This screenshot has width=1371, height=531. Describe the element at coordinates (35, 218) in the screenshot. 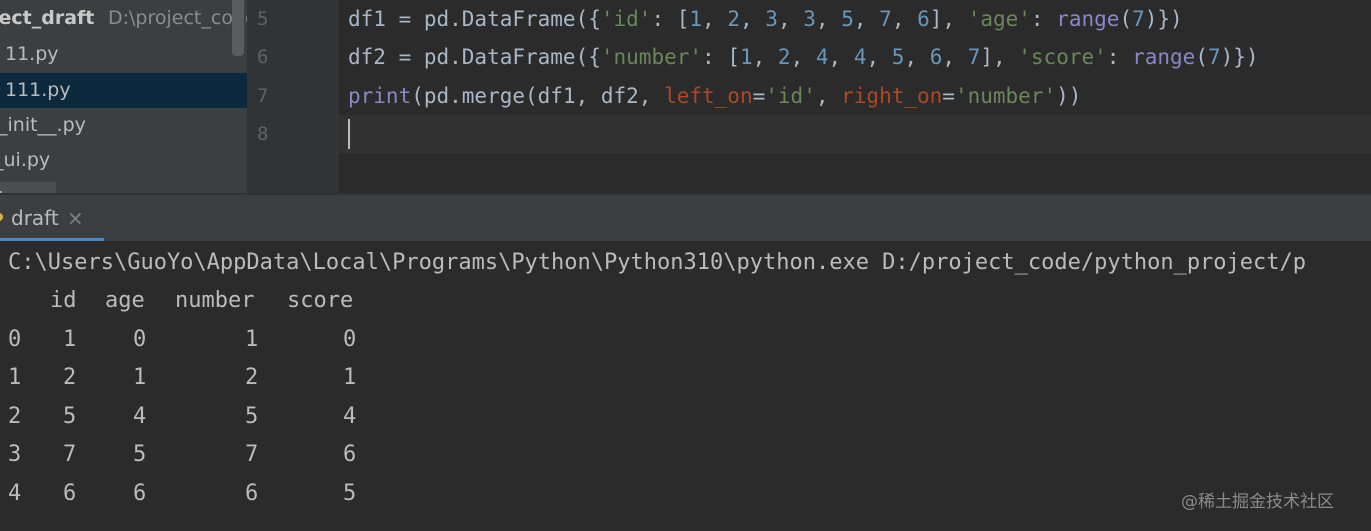

I see `run-tab-label: draft` at that location.